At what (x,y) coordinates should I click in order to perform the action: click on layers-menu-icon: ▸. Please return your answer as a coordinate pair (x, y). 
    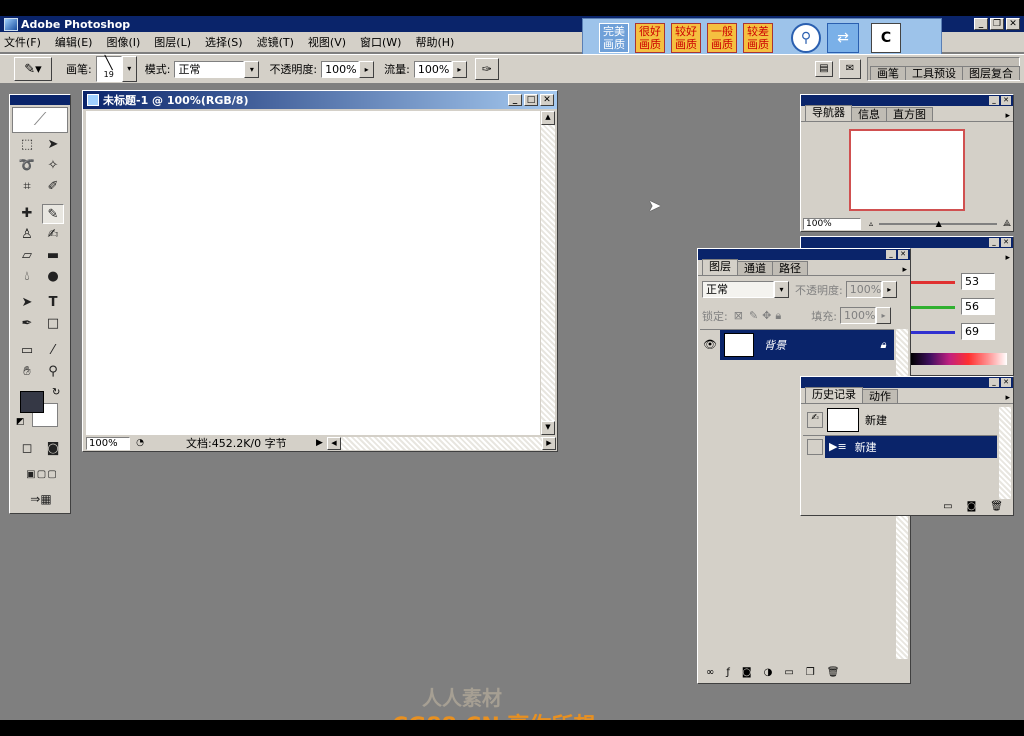
    Looking at the image, I should click on (904, 270).